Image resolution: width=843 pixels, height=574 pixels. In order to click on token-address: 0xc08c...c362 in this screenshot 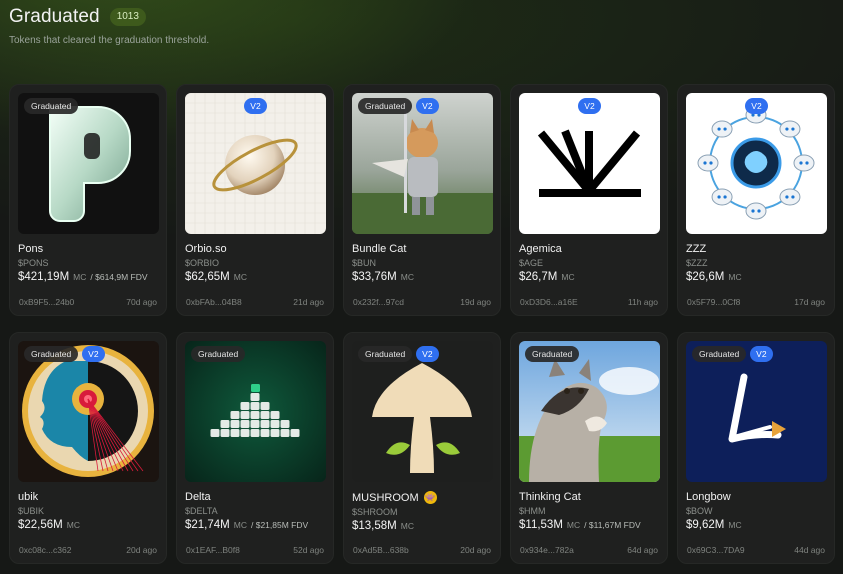, I will do `click(45, 550)`.